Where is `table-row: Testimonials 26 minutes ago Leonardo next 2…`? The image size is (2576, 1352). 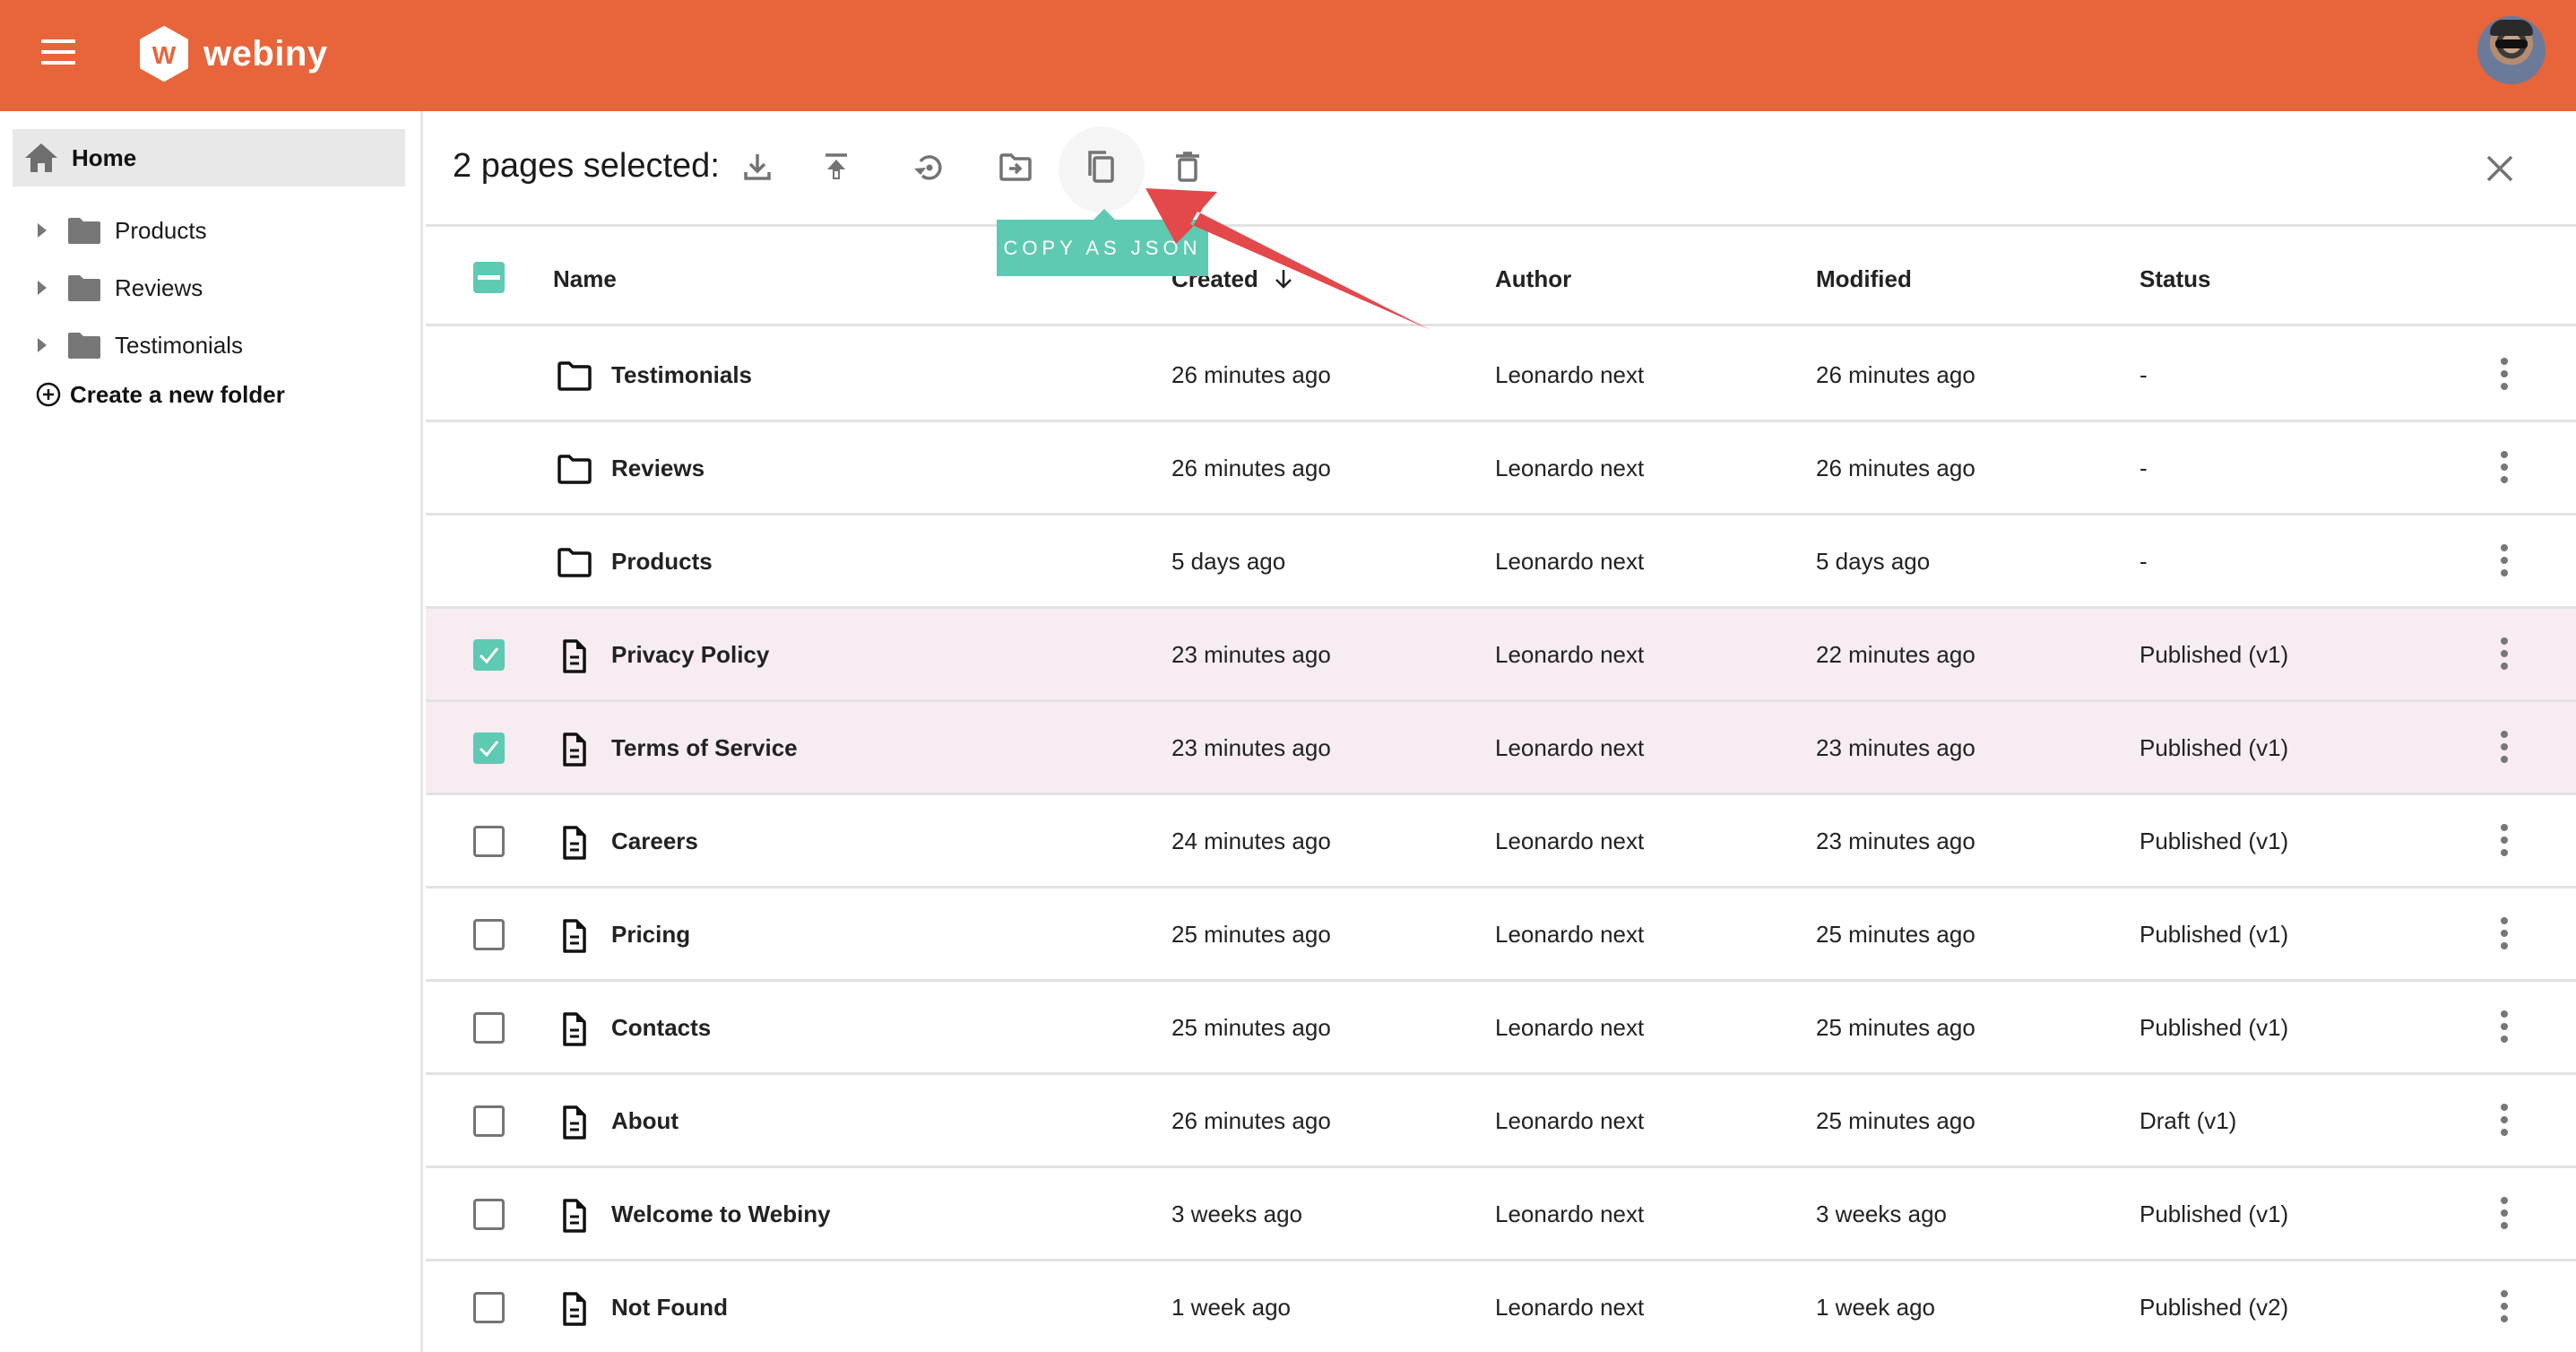 table-row: Testimonials 26 minutes ago Leonardo next 2… is located at coordinates (1501, 375).